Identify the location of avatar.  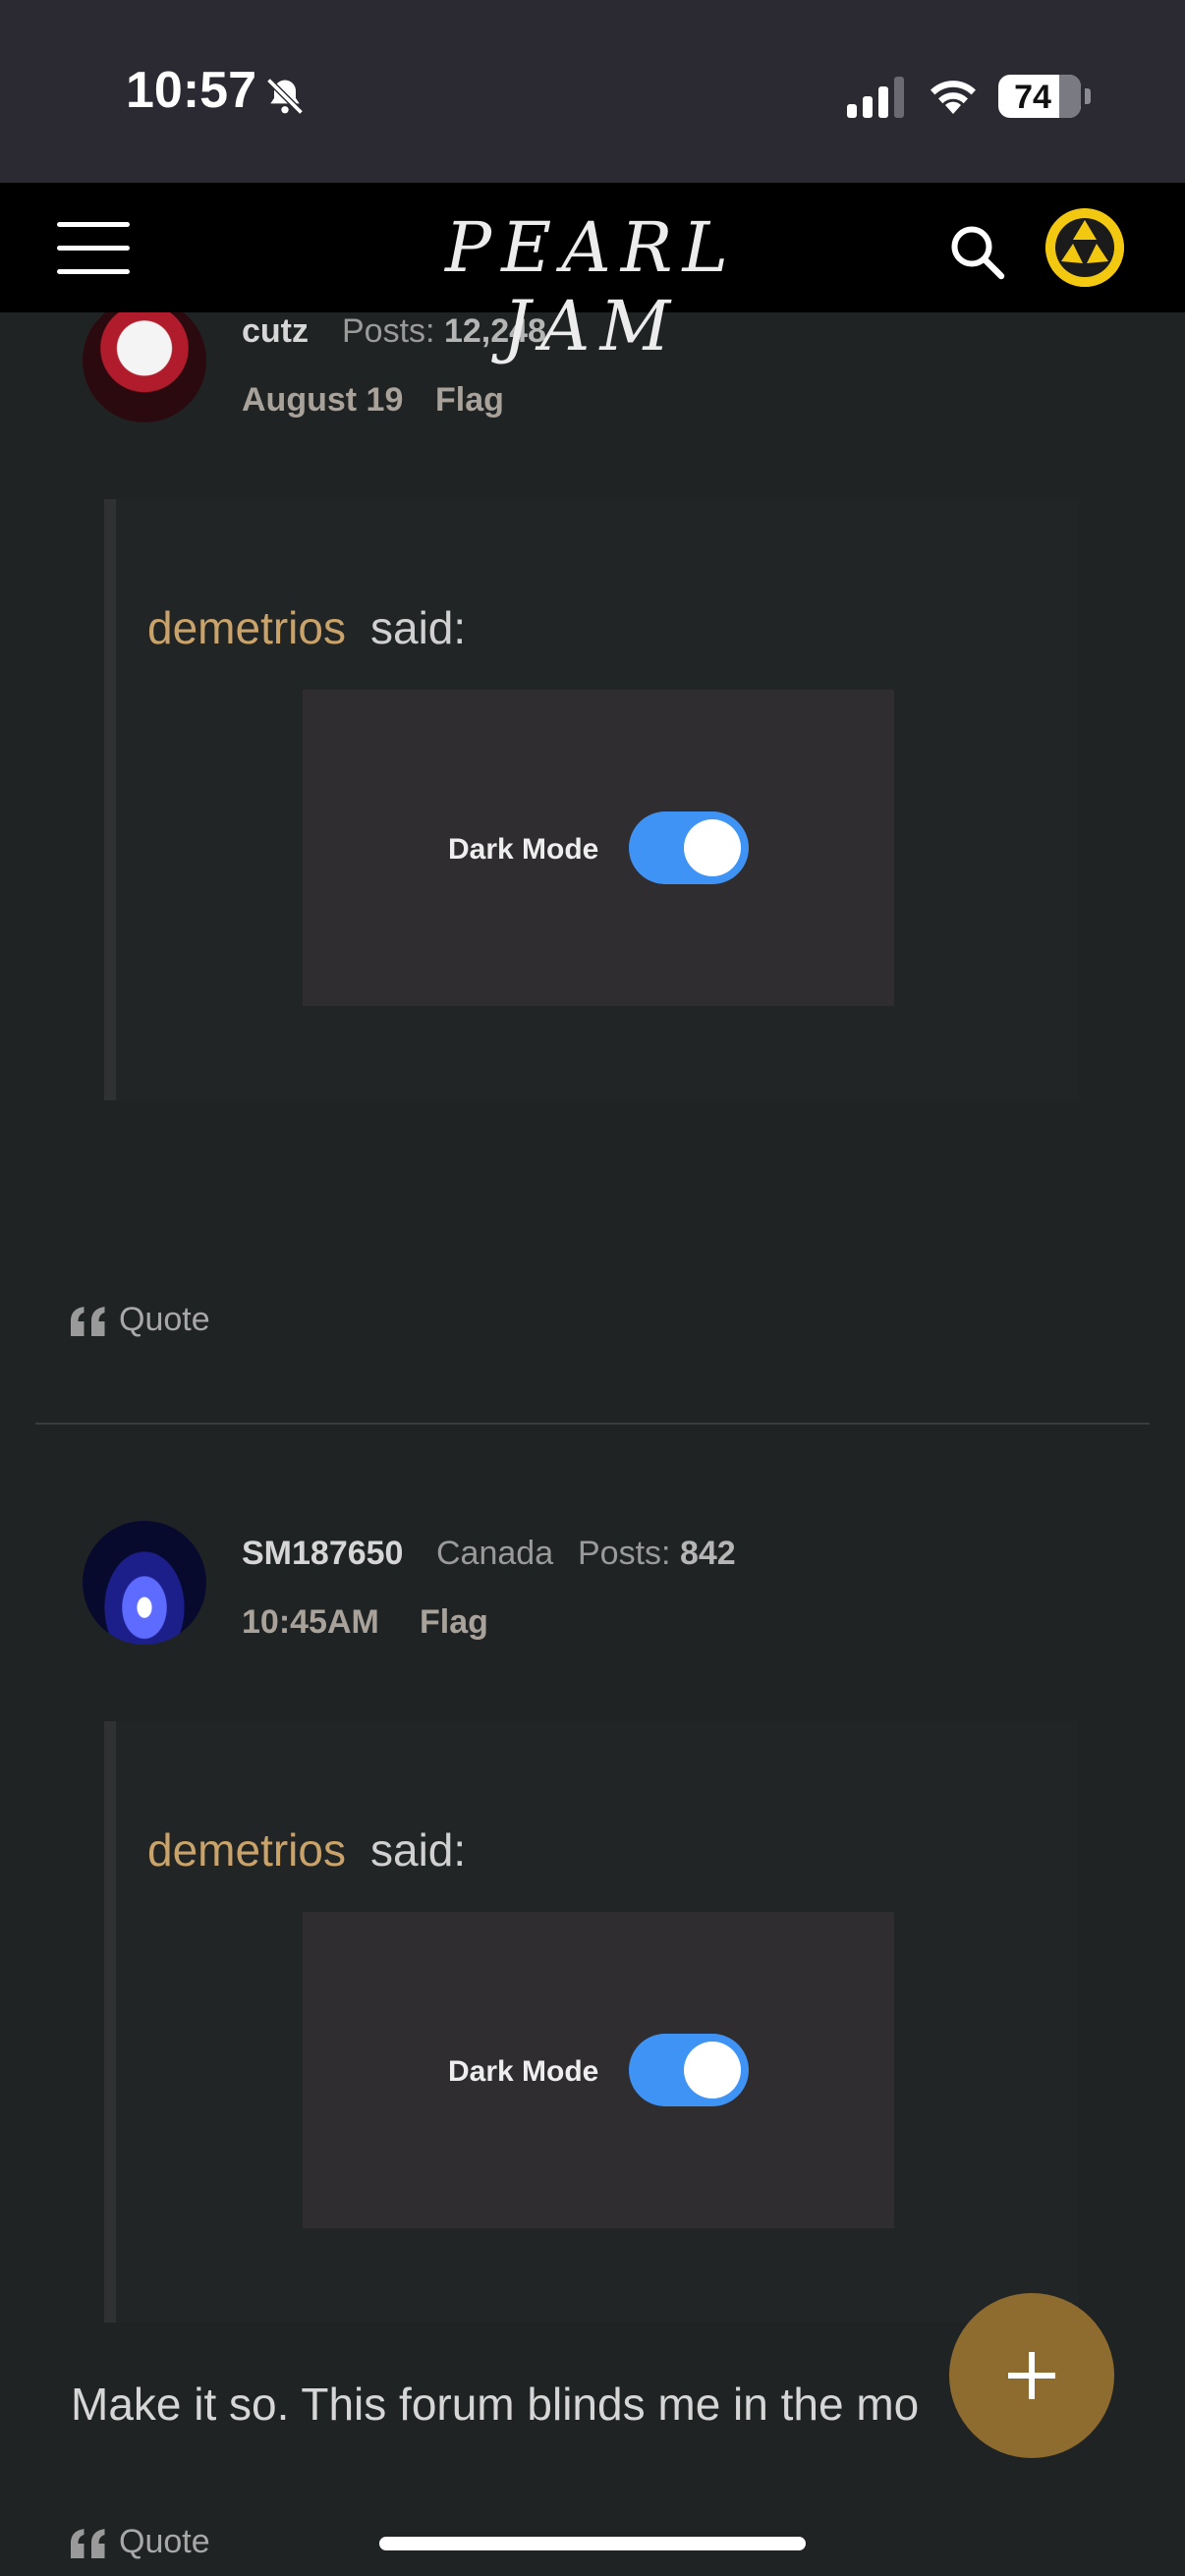
(145, 1583).